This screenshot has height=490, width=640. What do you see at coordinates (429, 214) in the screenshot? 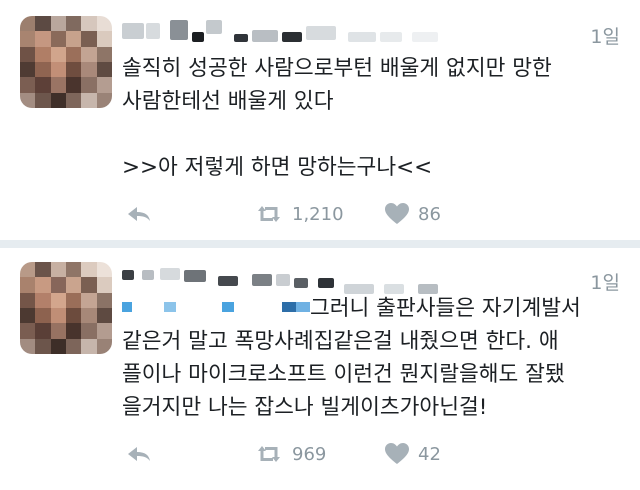
I see `like-count: 86` at bounding box center [429, 214].